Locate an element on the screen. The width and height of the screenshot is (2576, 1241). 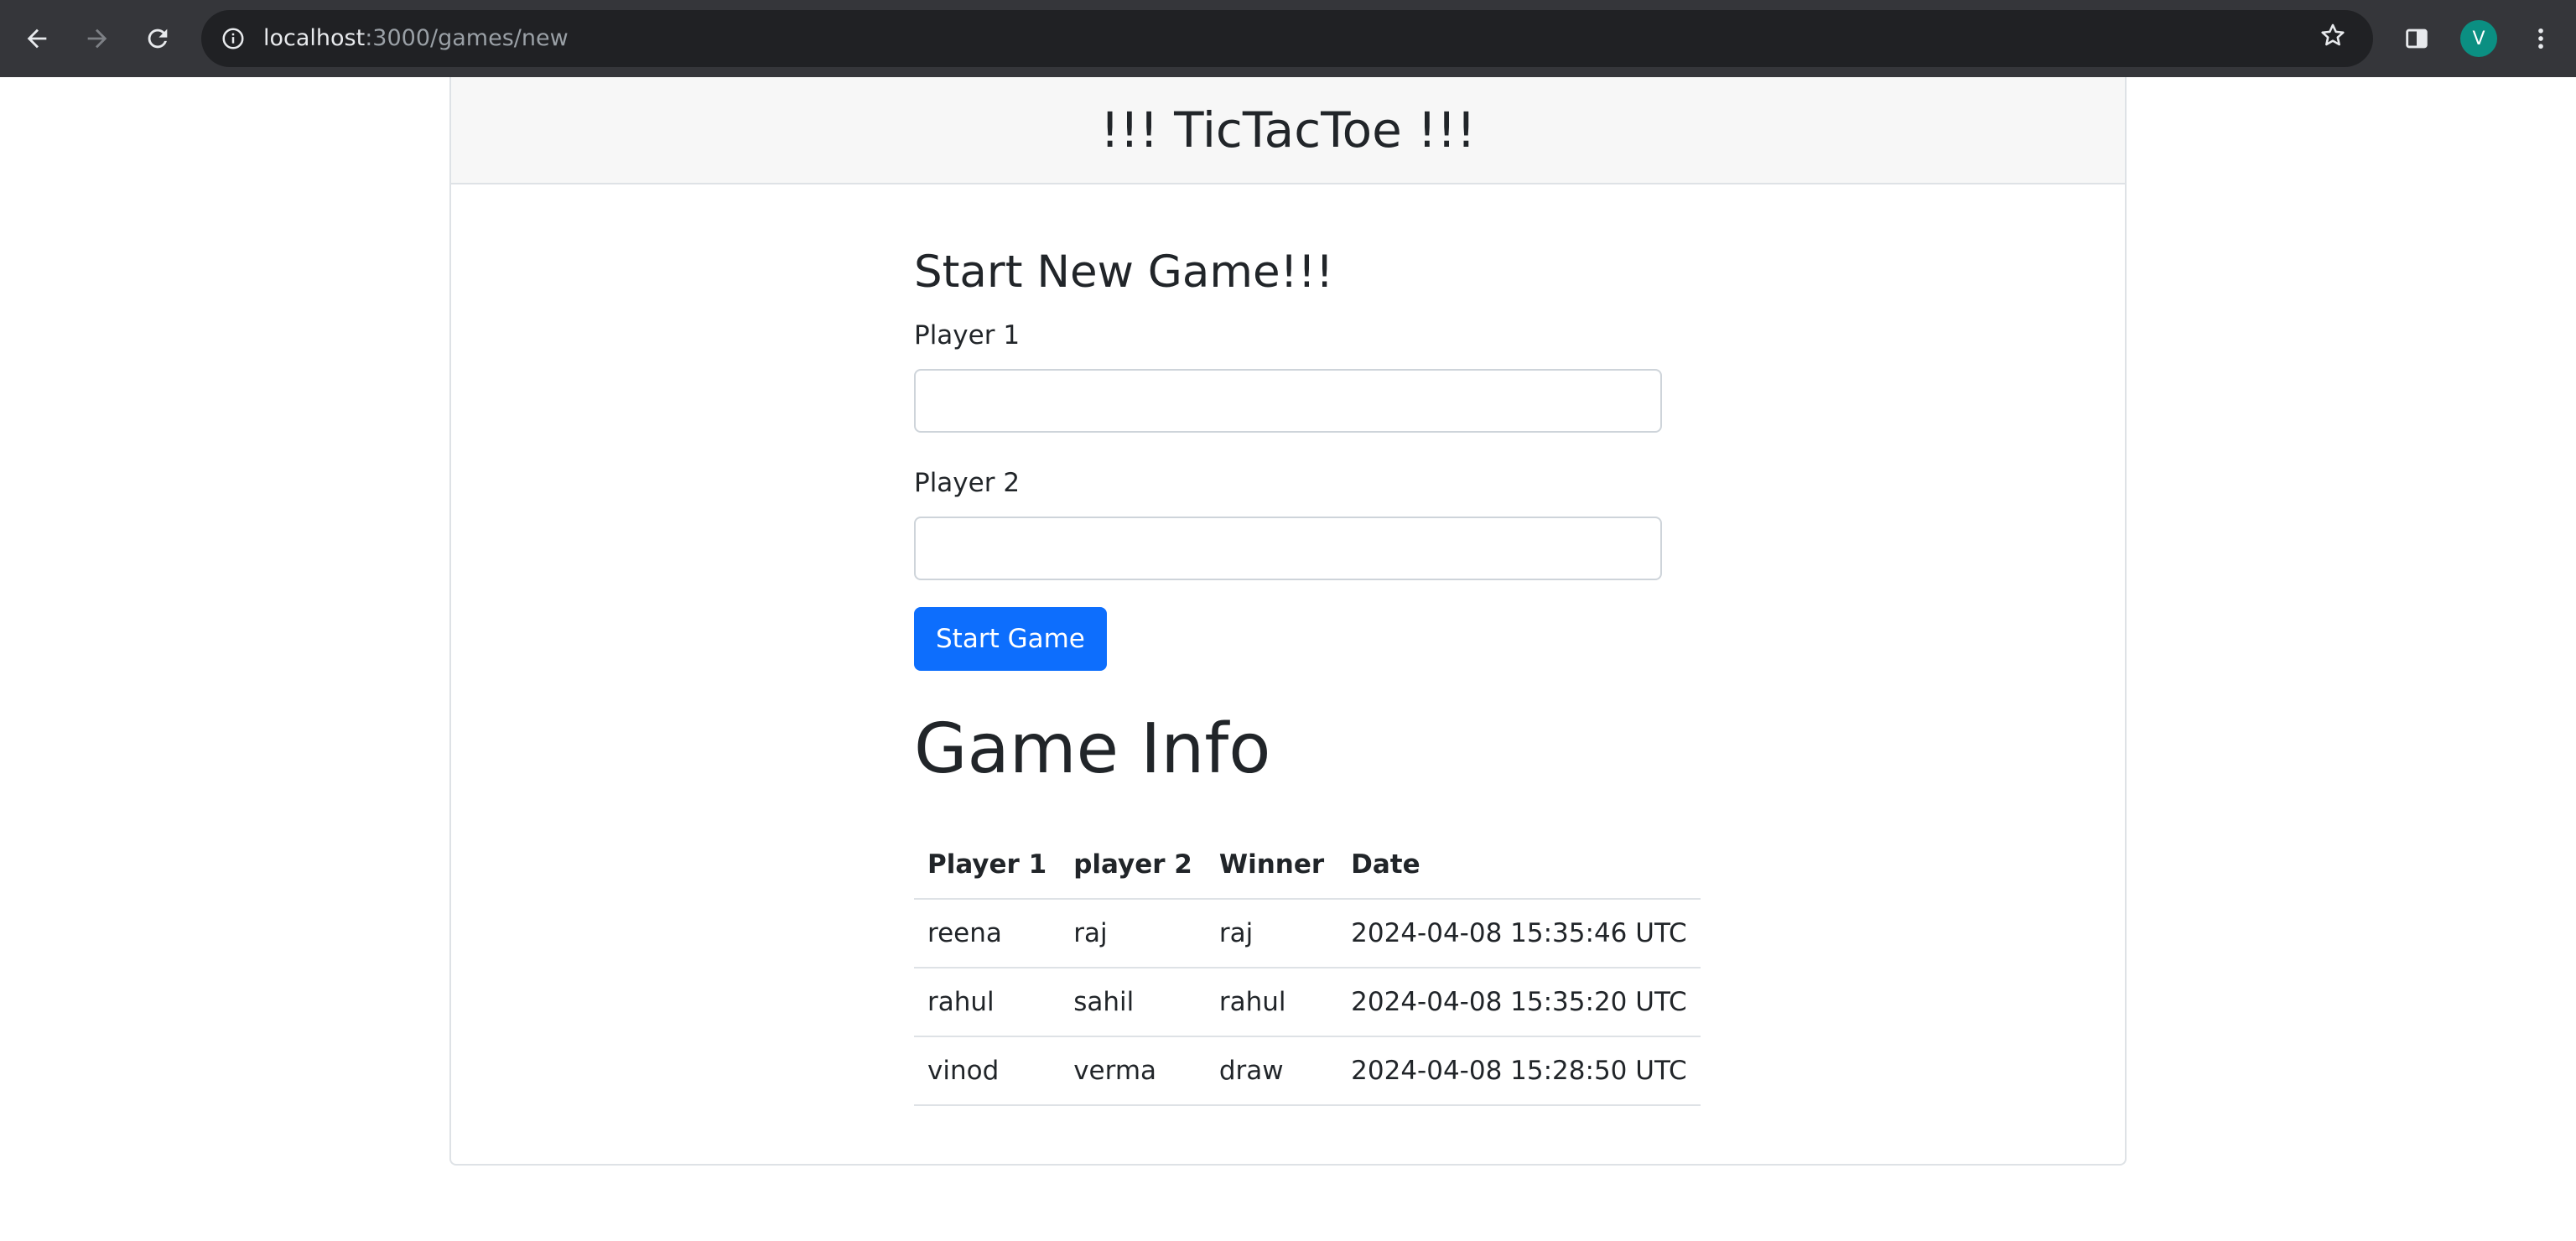
browser-menu-button is located at coordinates (2540, 39).